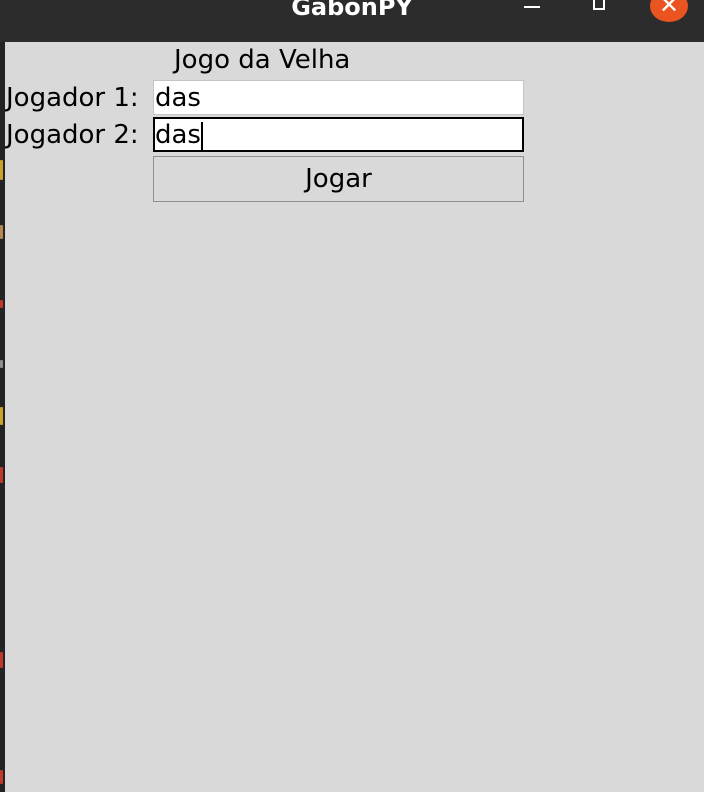  I want to click on player-2-input, so click(338, 134).